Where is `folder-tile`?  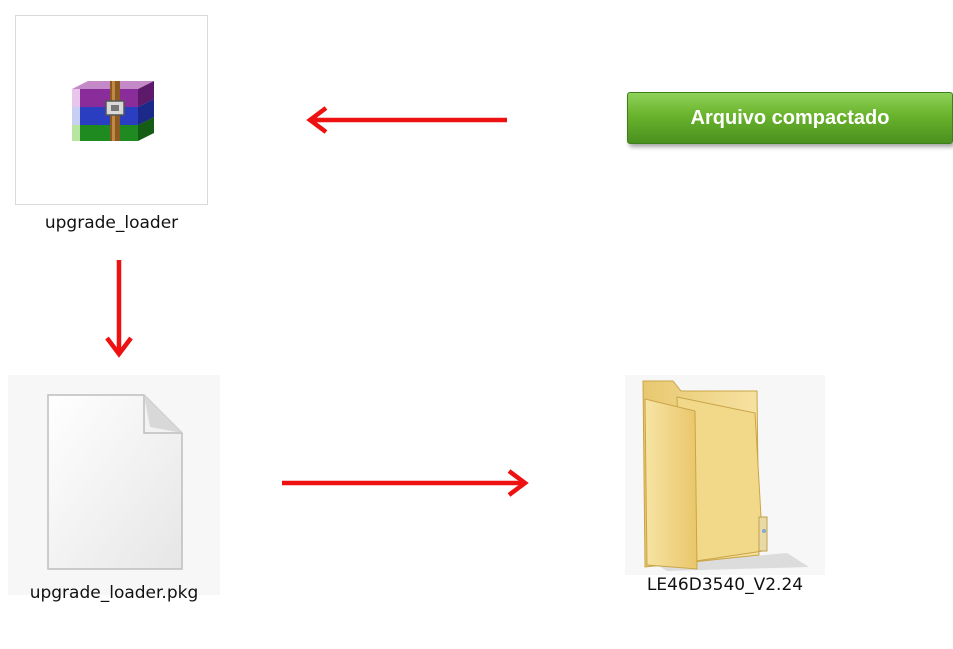
folder-tile is located at coordinates (725, 475).